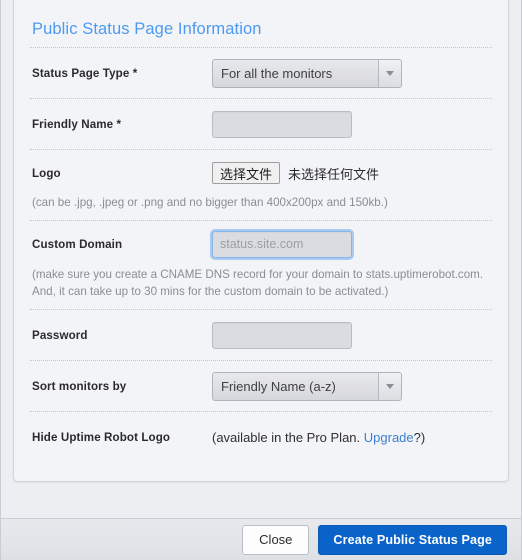  What do you see at coordinates (246, 173) in the screenshot?
I see `choose-file-button: 选择文件` at bounding box center [246, 173].